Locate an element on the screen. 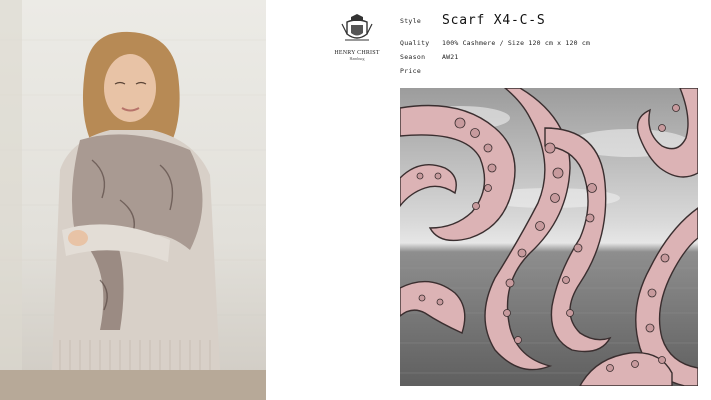 This screenshot has width=711, height=400. style-value: Scarf X4-C-S is located at coordinates (494, 20).